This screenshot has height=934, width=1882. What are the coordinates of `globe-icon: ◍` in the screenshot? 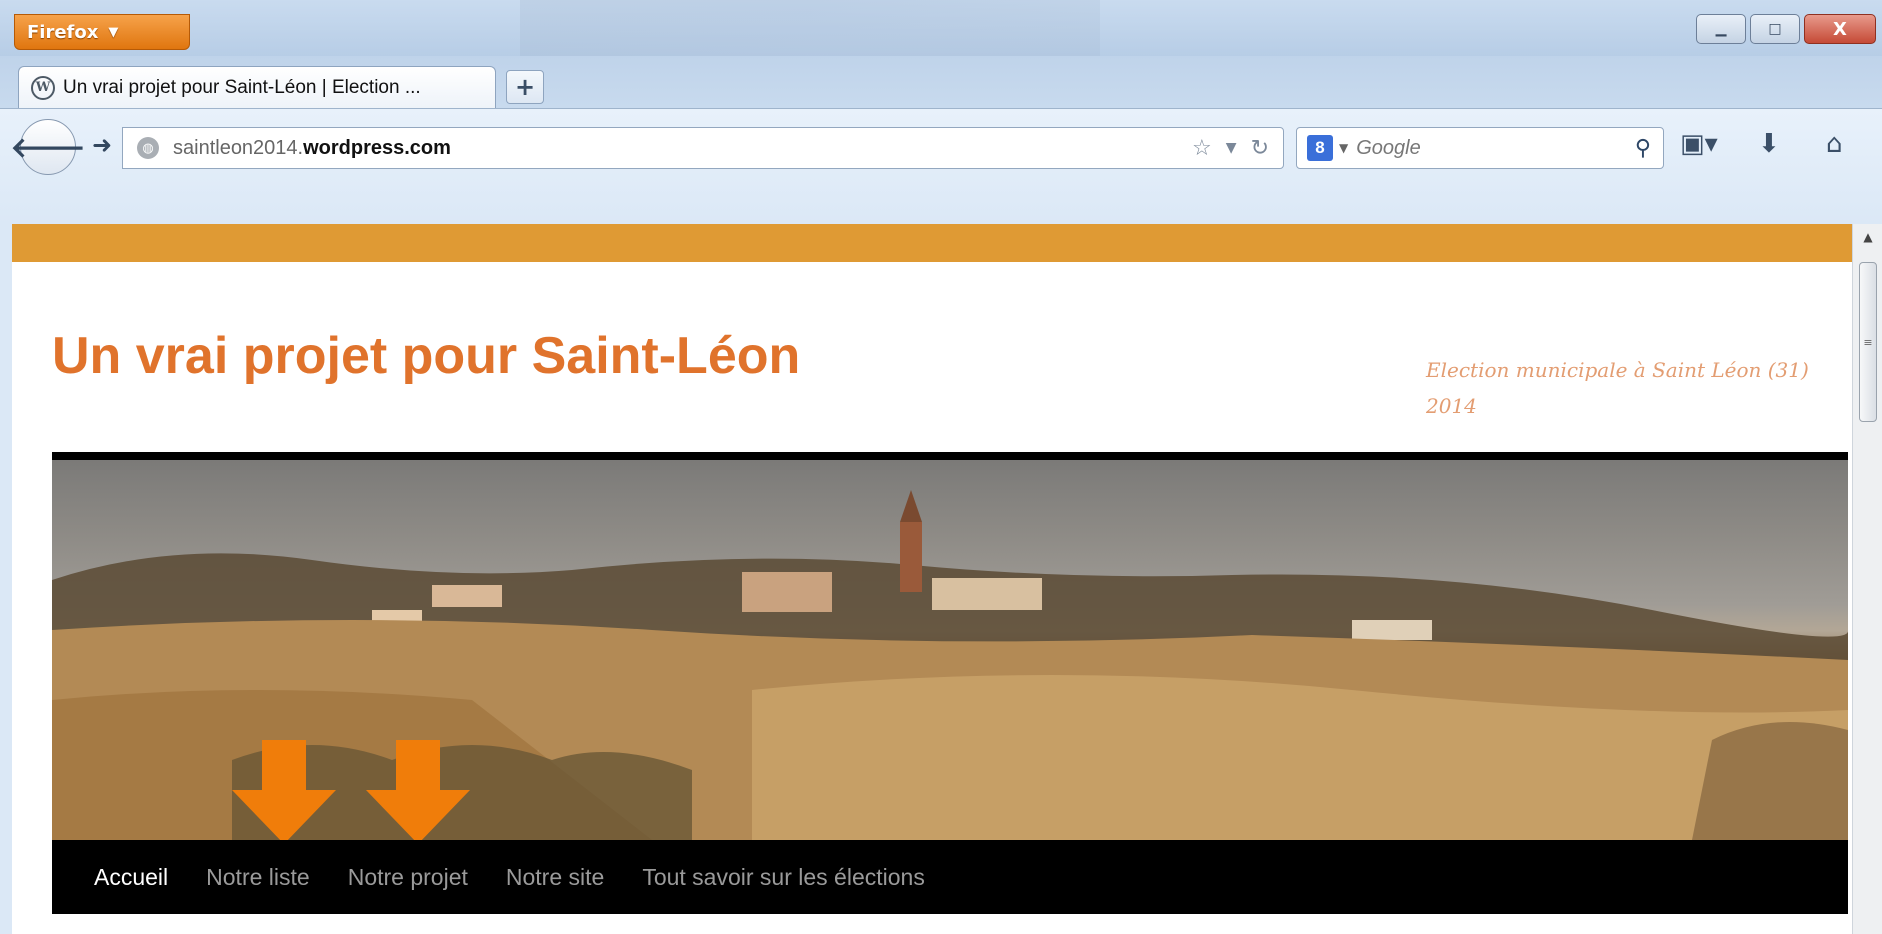 It's located at (148, 148).